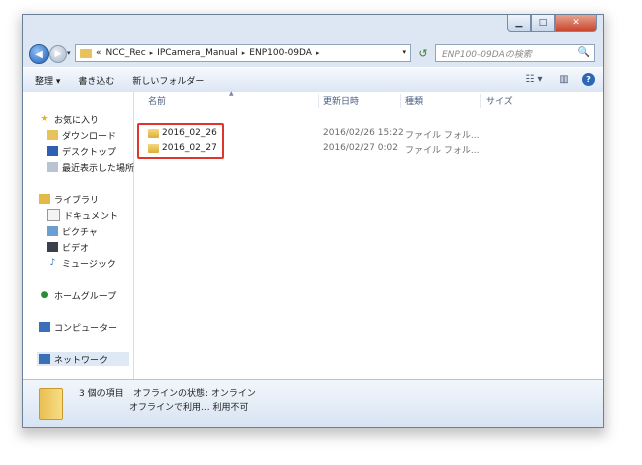  Describe the element at coordinates (89, 136) in the screenshot. I see `sidebar-item-label: ダウンロード` at that location.